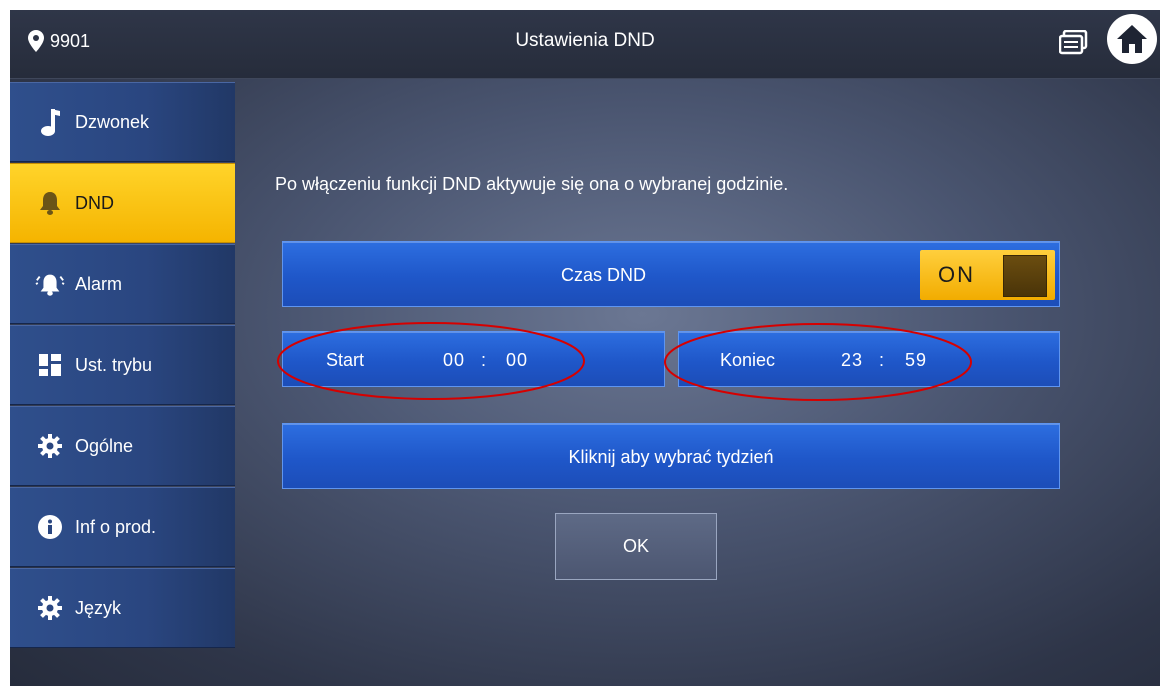 This screenshot has width=1163, height=686. Describe the element at coordinates (99, 283) in the screenshot. I see `sidebar-item-label: Alarm` at that location.